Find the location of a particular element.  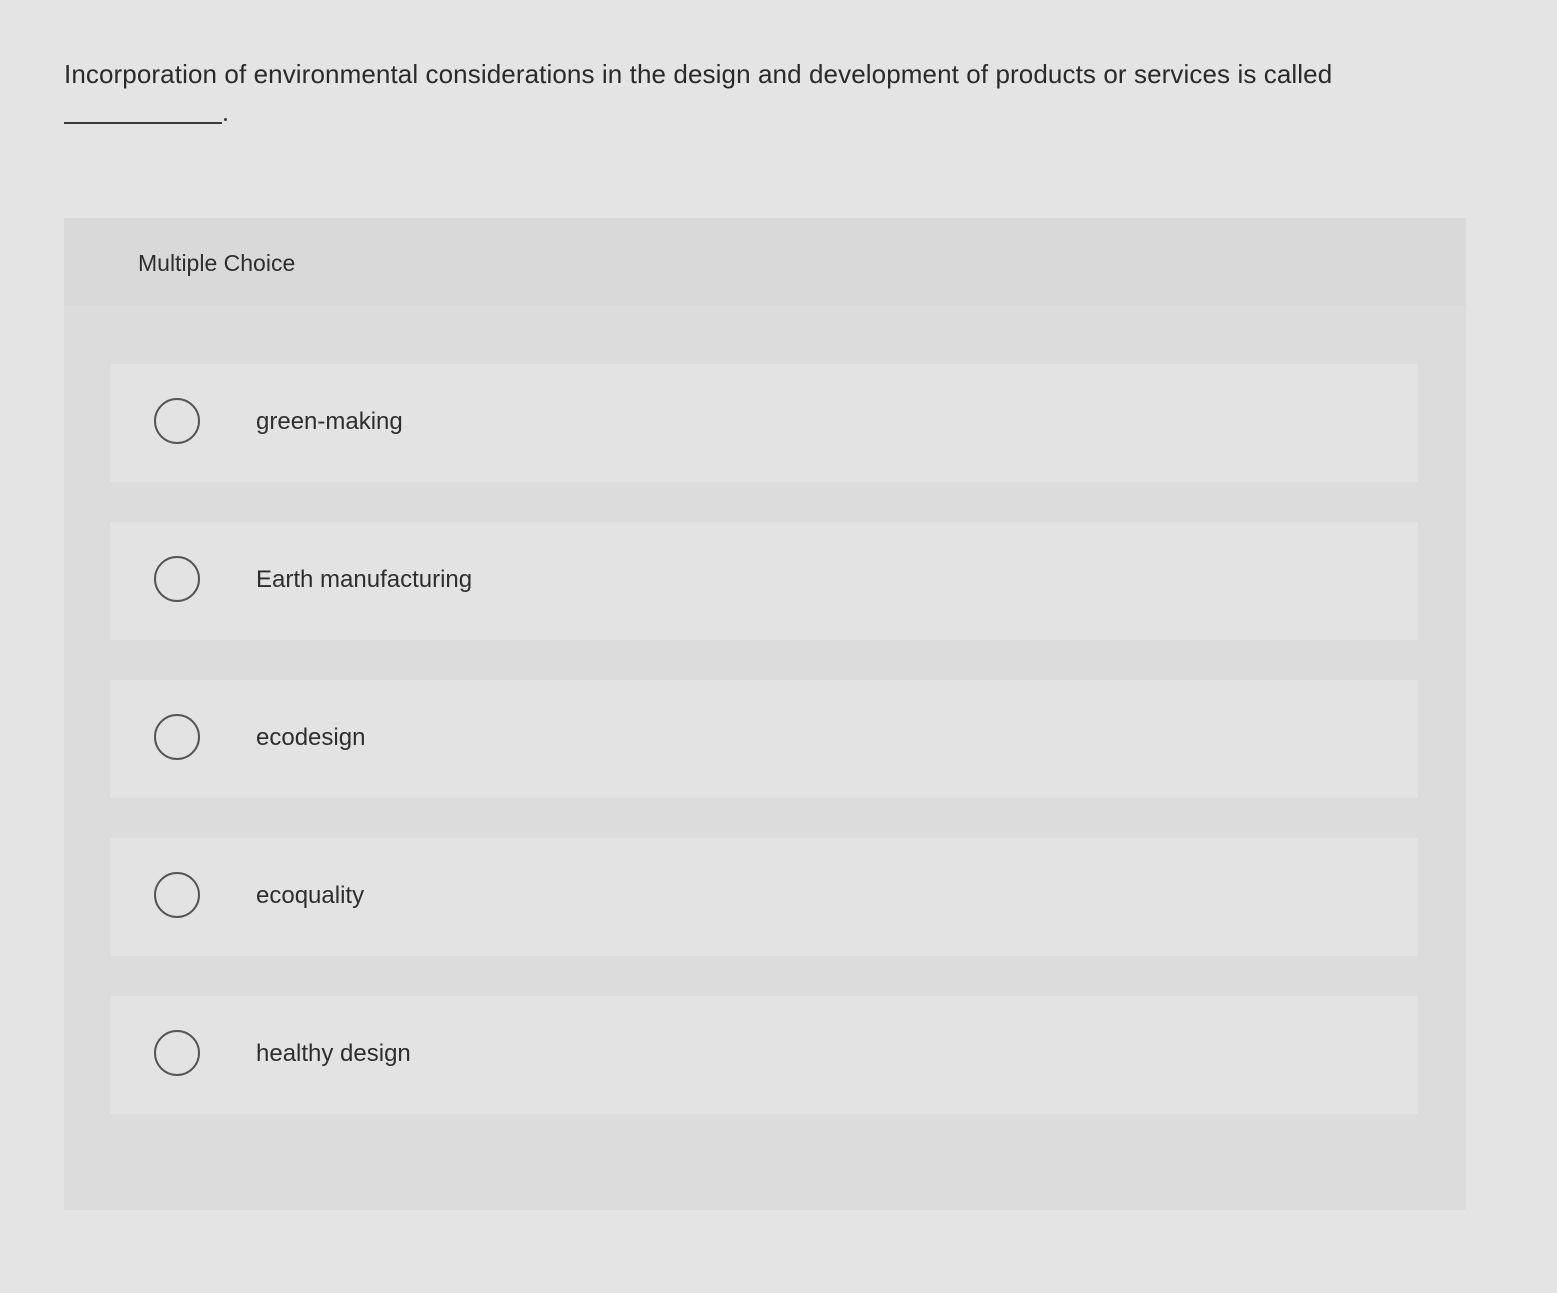

option-label: ecoquality is located at coordinates (310, 895).